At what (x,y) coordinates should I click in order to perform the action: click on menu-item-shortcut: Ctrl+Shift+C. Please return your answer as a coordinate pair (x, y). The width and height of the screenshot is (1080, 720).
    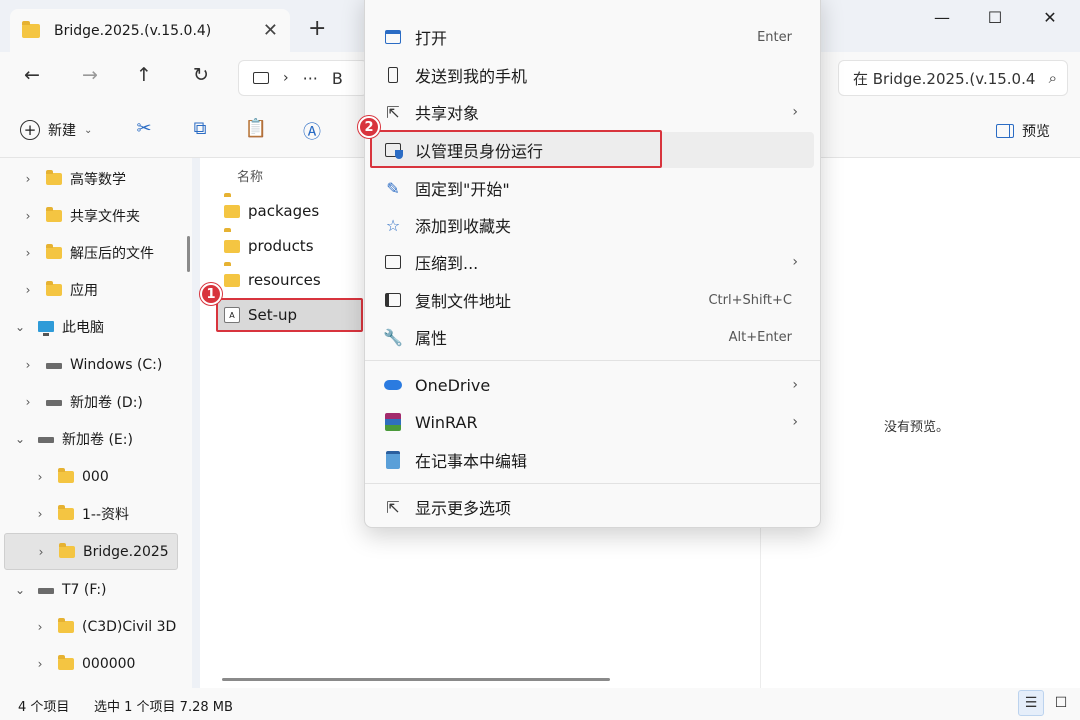
    Looking at the image, I should click on (750, 300).